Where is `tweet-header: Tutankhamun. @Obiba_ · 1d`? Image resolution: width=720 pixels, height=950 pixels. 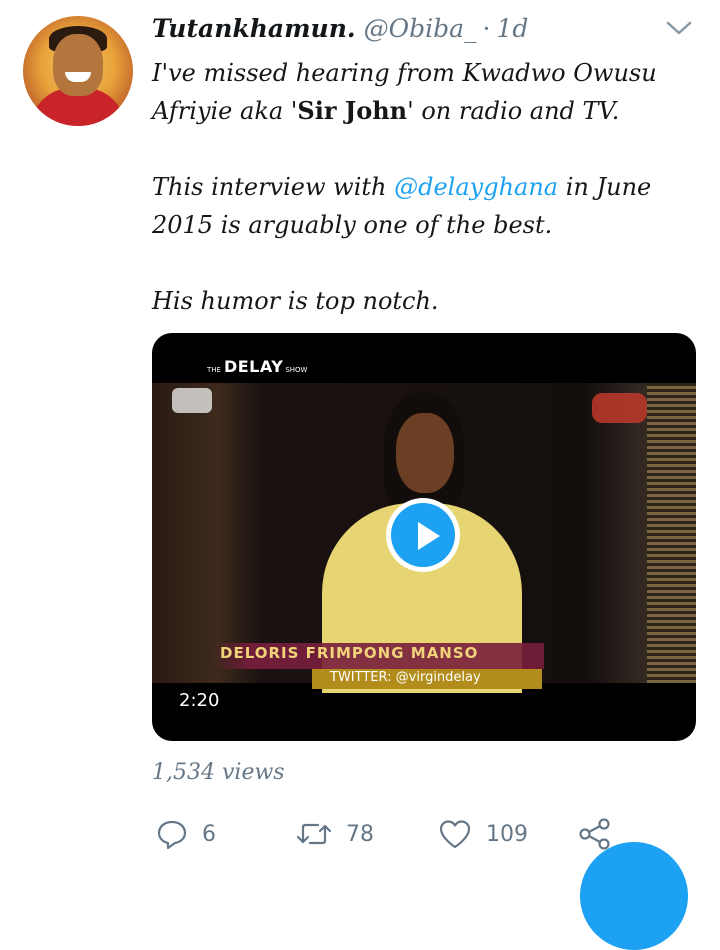
tweet-header: Tutankhamun. @Obiba_ · 1d is located at coordinates (340, 31).